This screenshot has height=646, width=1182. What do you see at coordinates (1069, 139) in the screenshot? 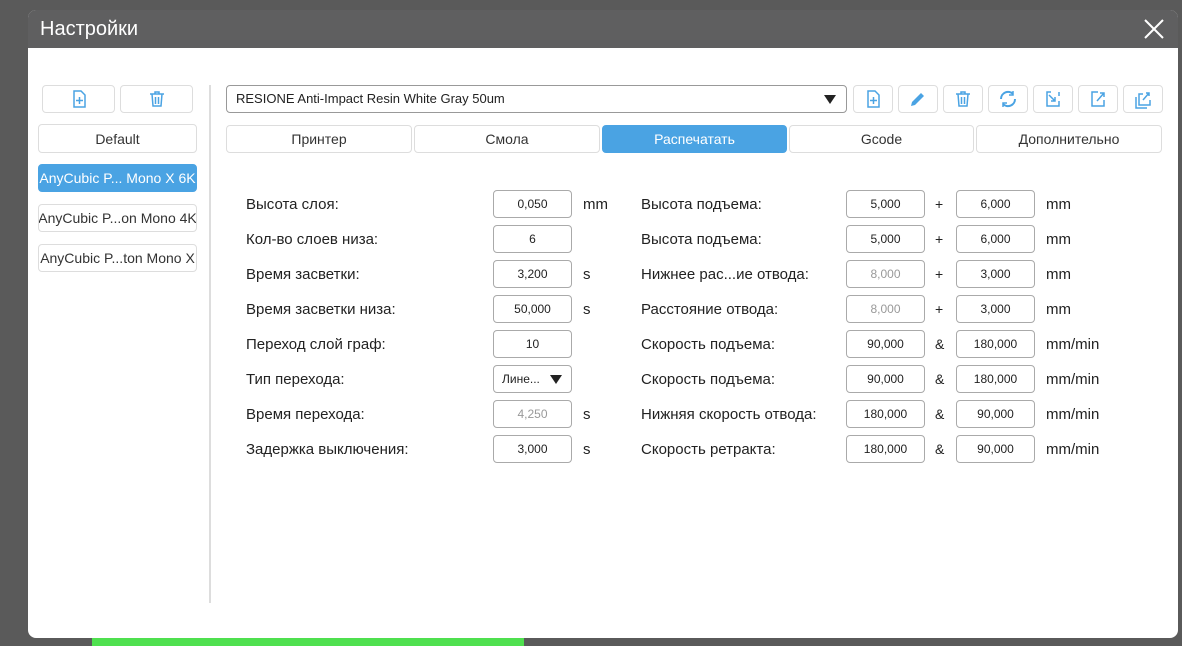
I see `tab-advanced: Дополнительно` at bounding box center [1069, 139].